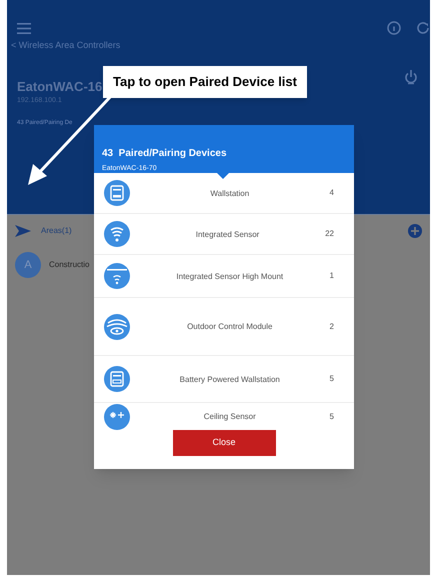  What do you see at coordinates (423, 28) in the screenshot?
I see `refresh-icon` at bounding box center [423, 28].